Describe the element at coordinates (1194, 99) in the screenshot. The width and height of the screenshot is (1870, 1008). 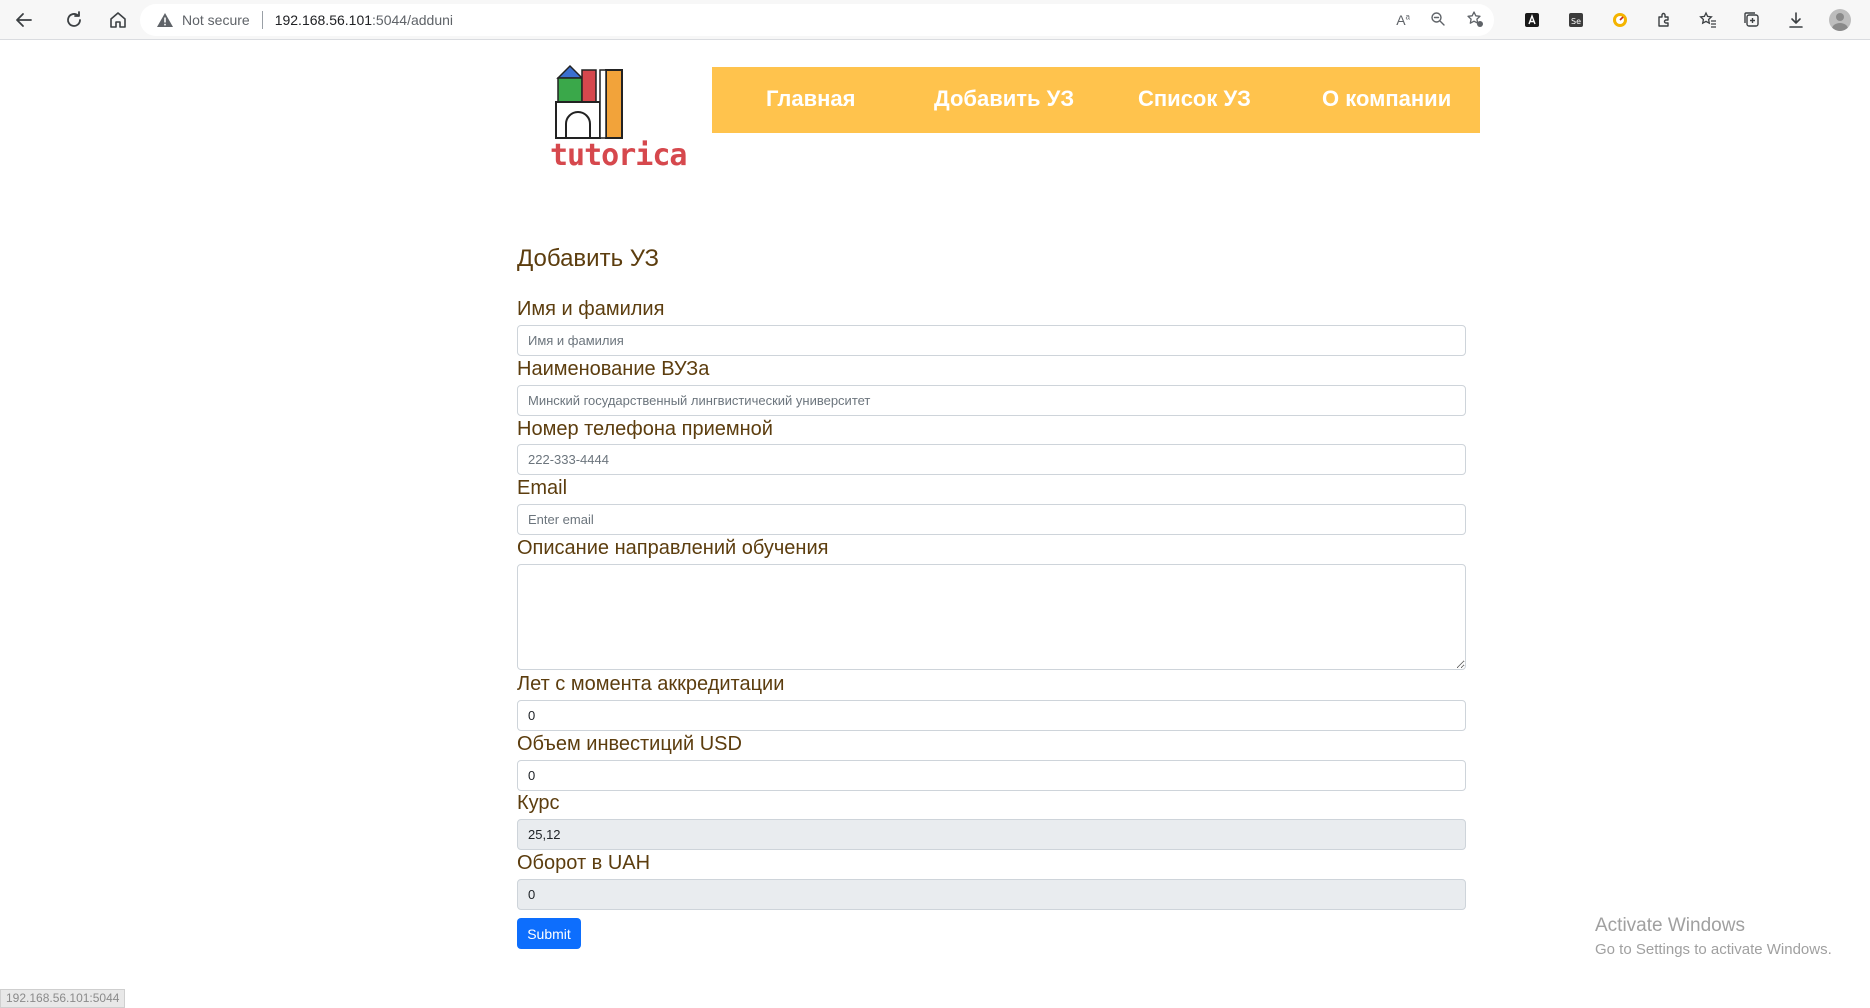
I see `nav-institution-list: Список УЗ` at that location.